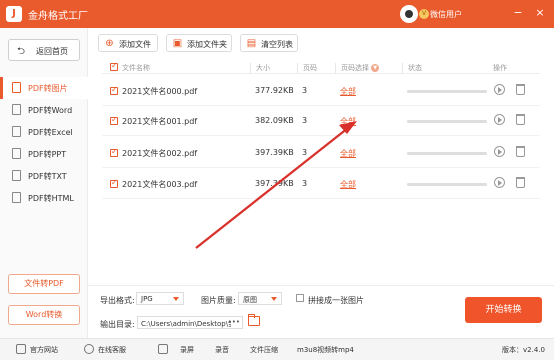  I want to click on sidebar-item-label: PDF转Excel, so click(50, 132).